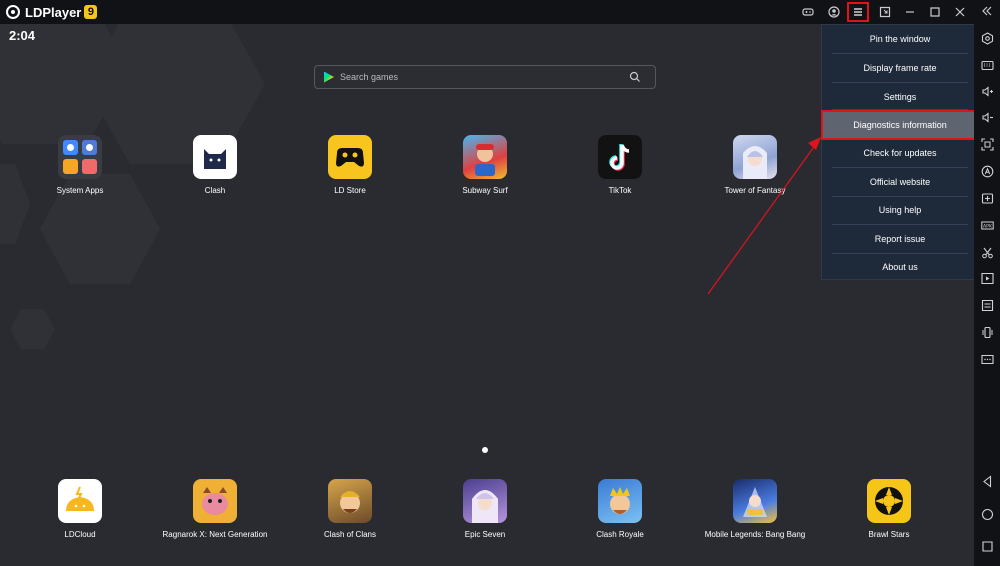 Image resolution: width=1000 pixels, height=566 pixels. What do you see at coordinates (80, 501) in the screenshot?
I see `ldcloud-icon` at bounding box center [80, 501].